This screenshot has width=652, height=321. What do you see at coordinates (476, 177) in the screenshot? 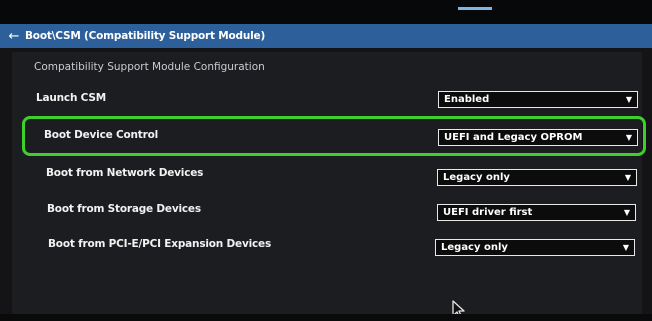
I see `network-devices-value: Legacy only` at bounding box center [476, 177].